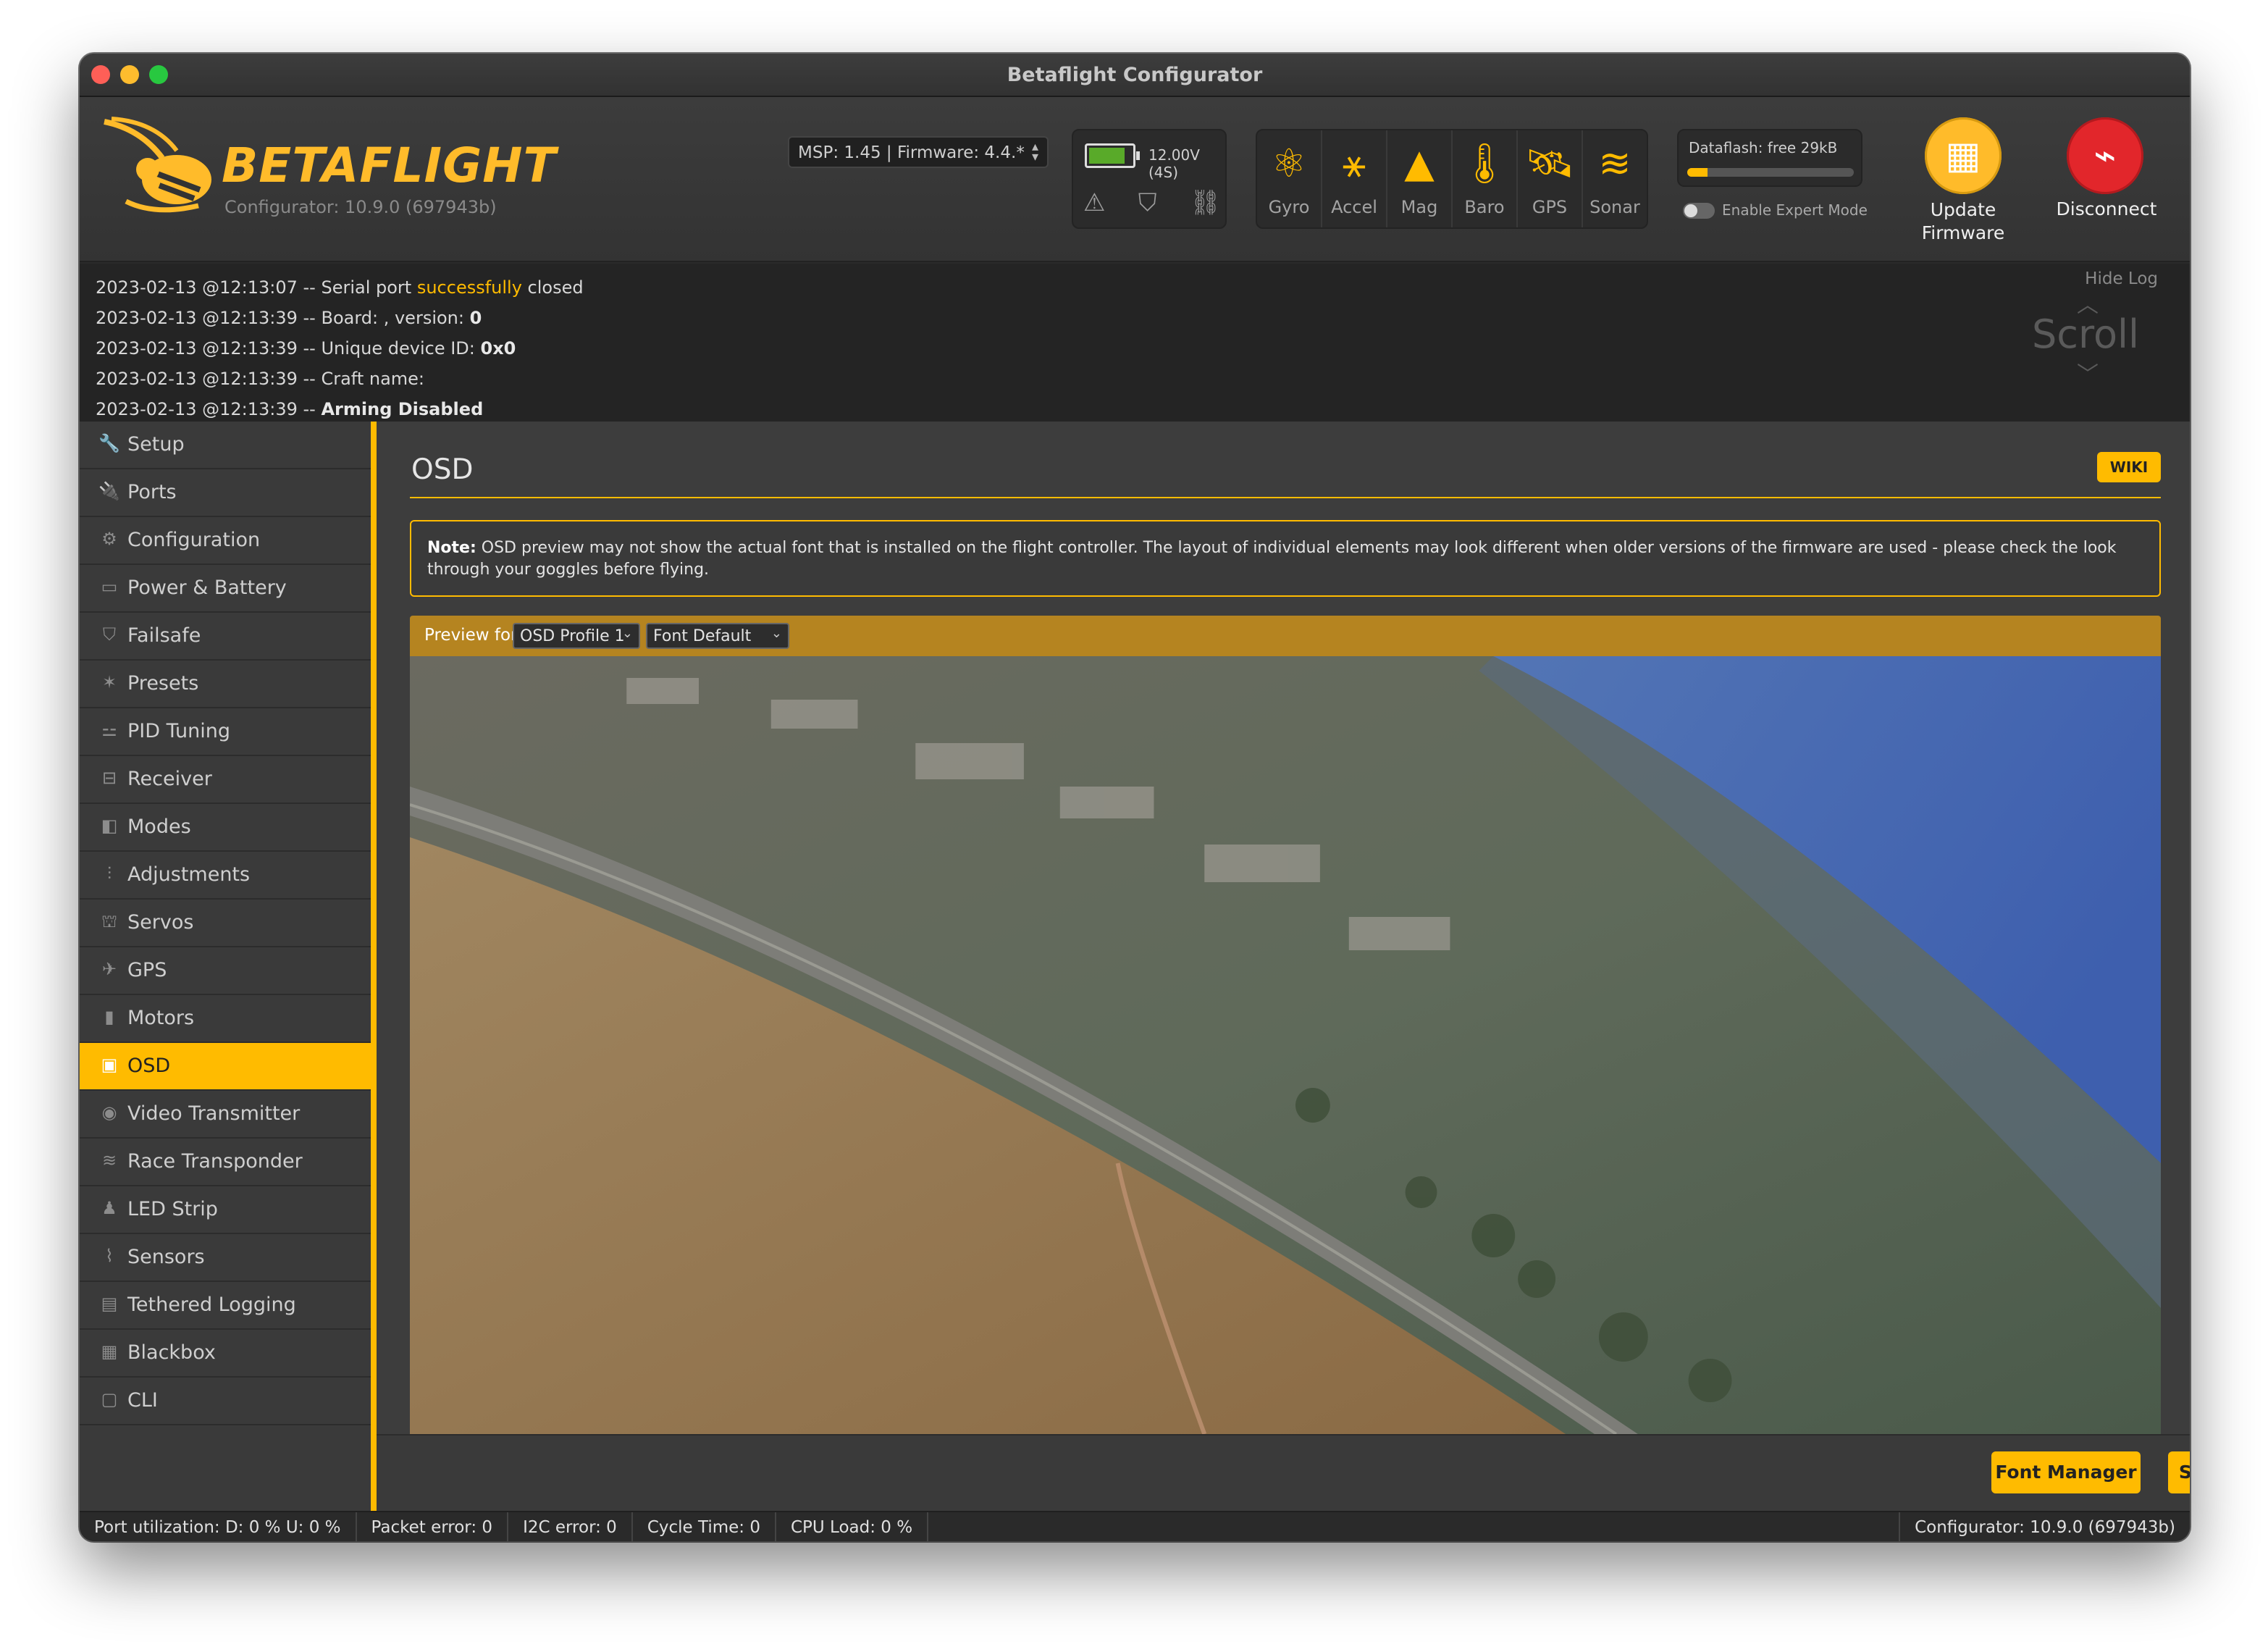 The width and height of the screenshot is (2268, 1647). I want to click on sidebar-item-label: Tethered Logging, so click(211, 1305).